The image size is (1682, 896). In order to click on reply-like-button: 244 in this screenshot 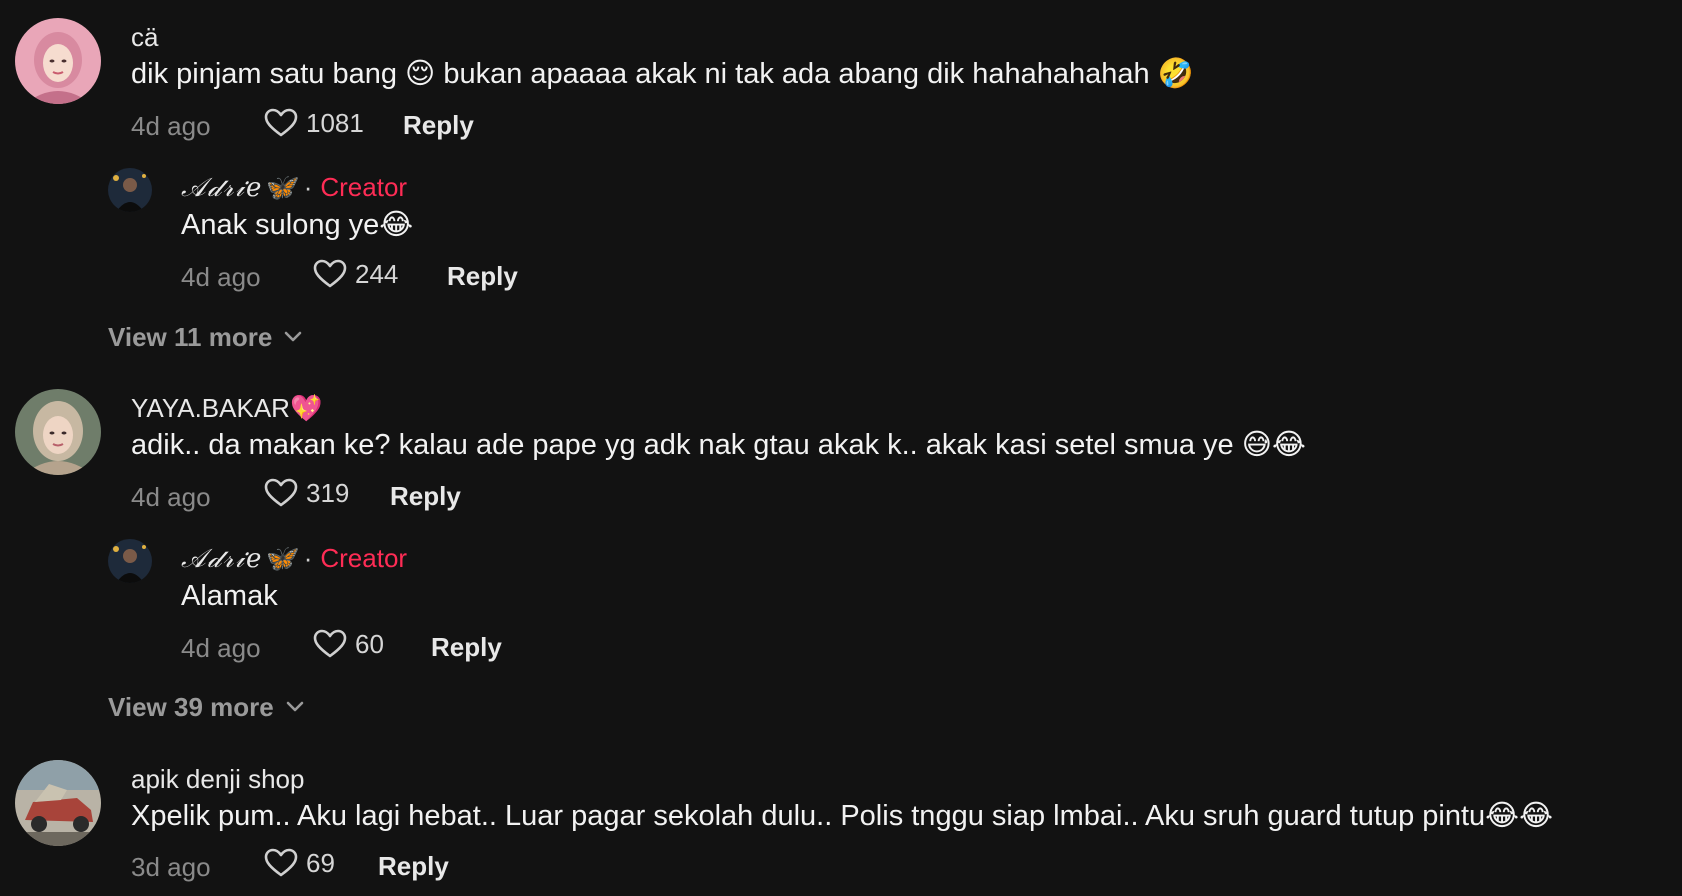, I will do `click(355, 274)`.